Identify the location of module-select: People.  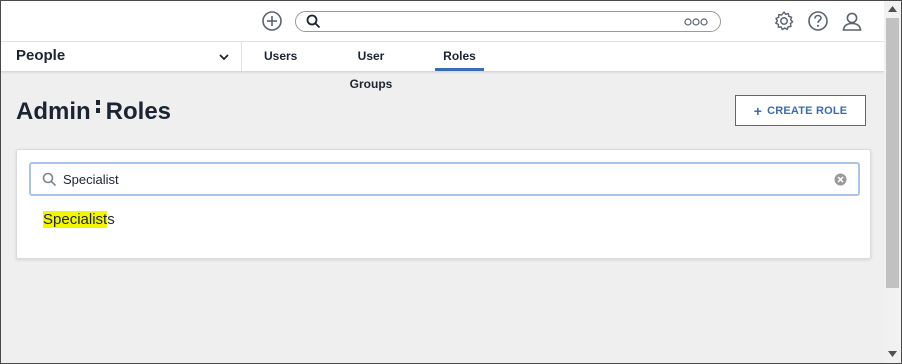
(121, 56).